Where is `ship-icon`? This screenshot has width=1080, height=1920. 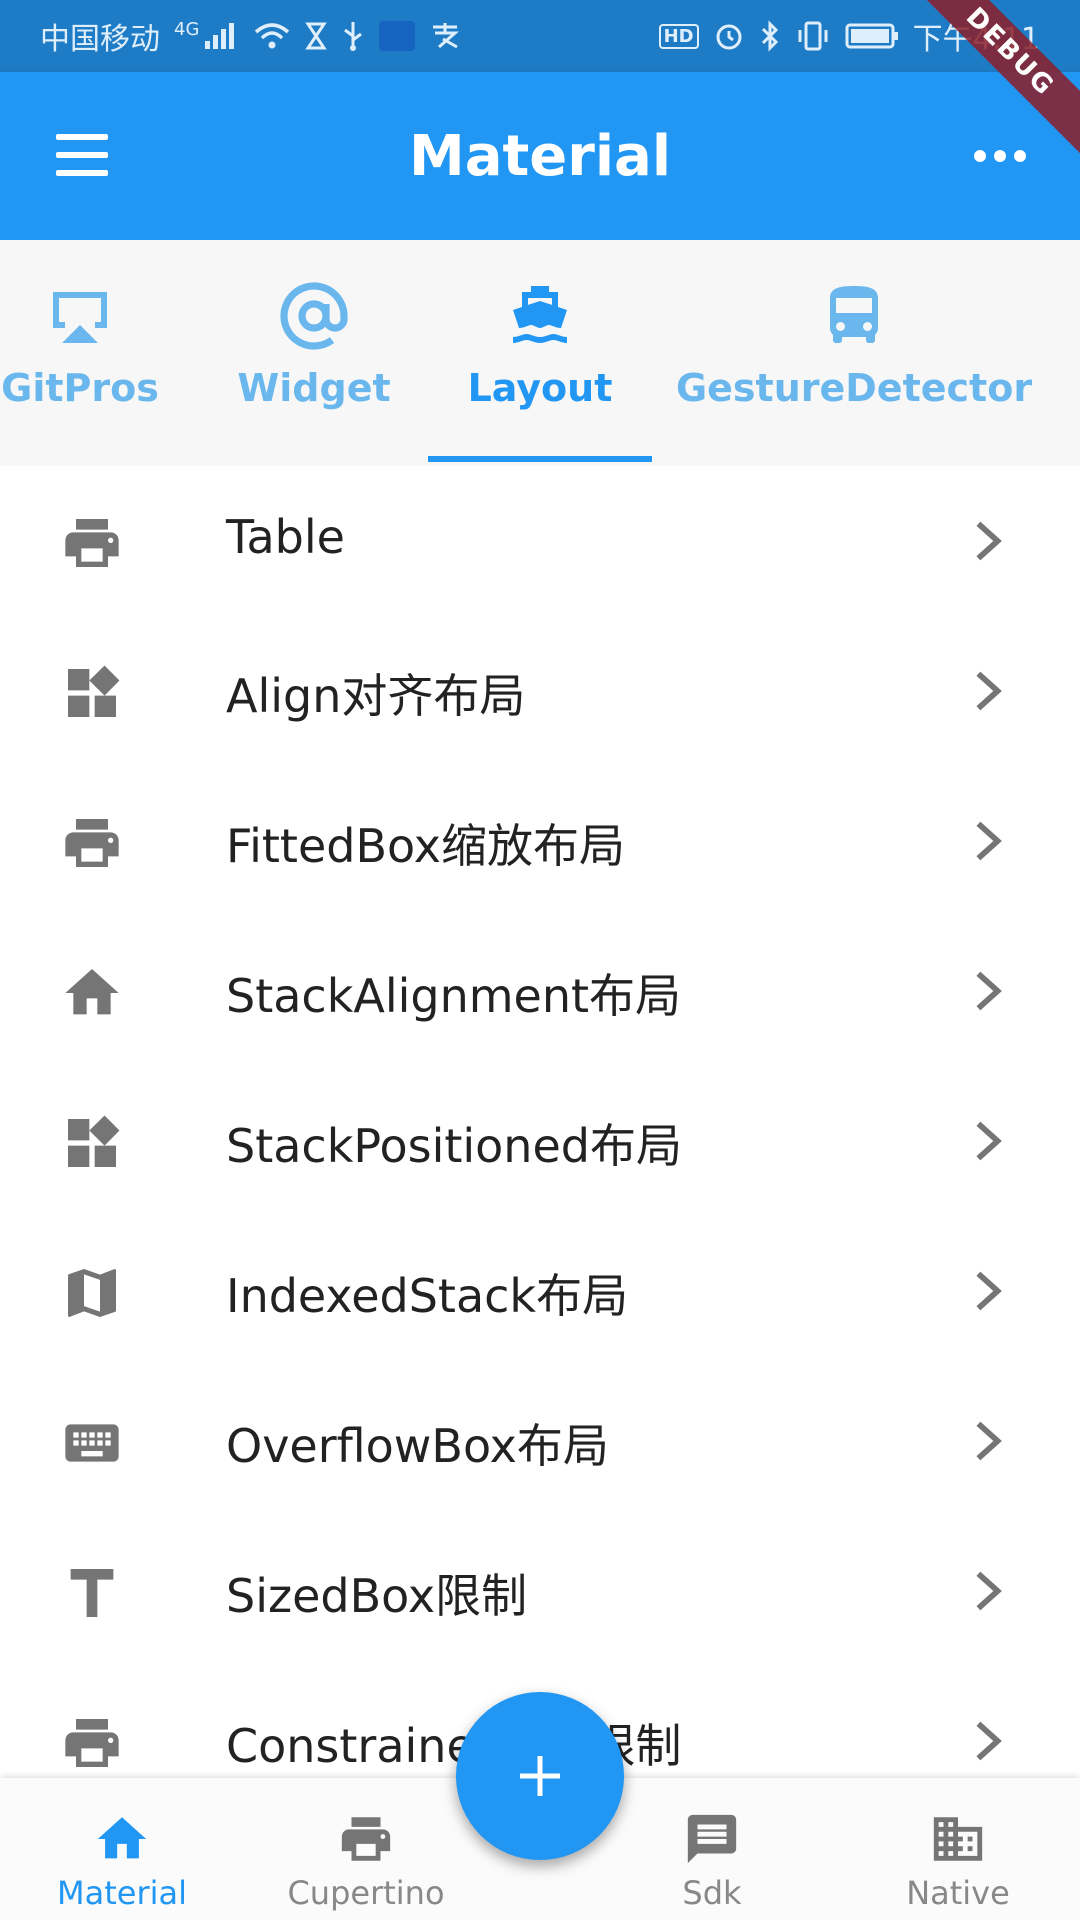
ship-icon is located at coordinates (540, 314).